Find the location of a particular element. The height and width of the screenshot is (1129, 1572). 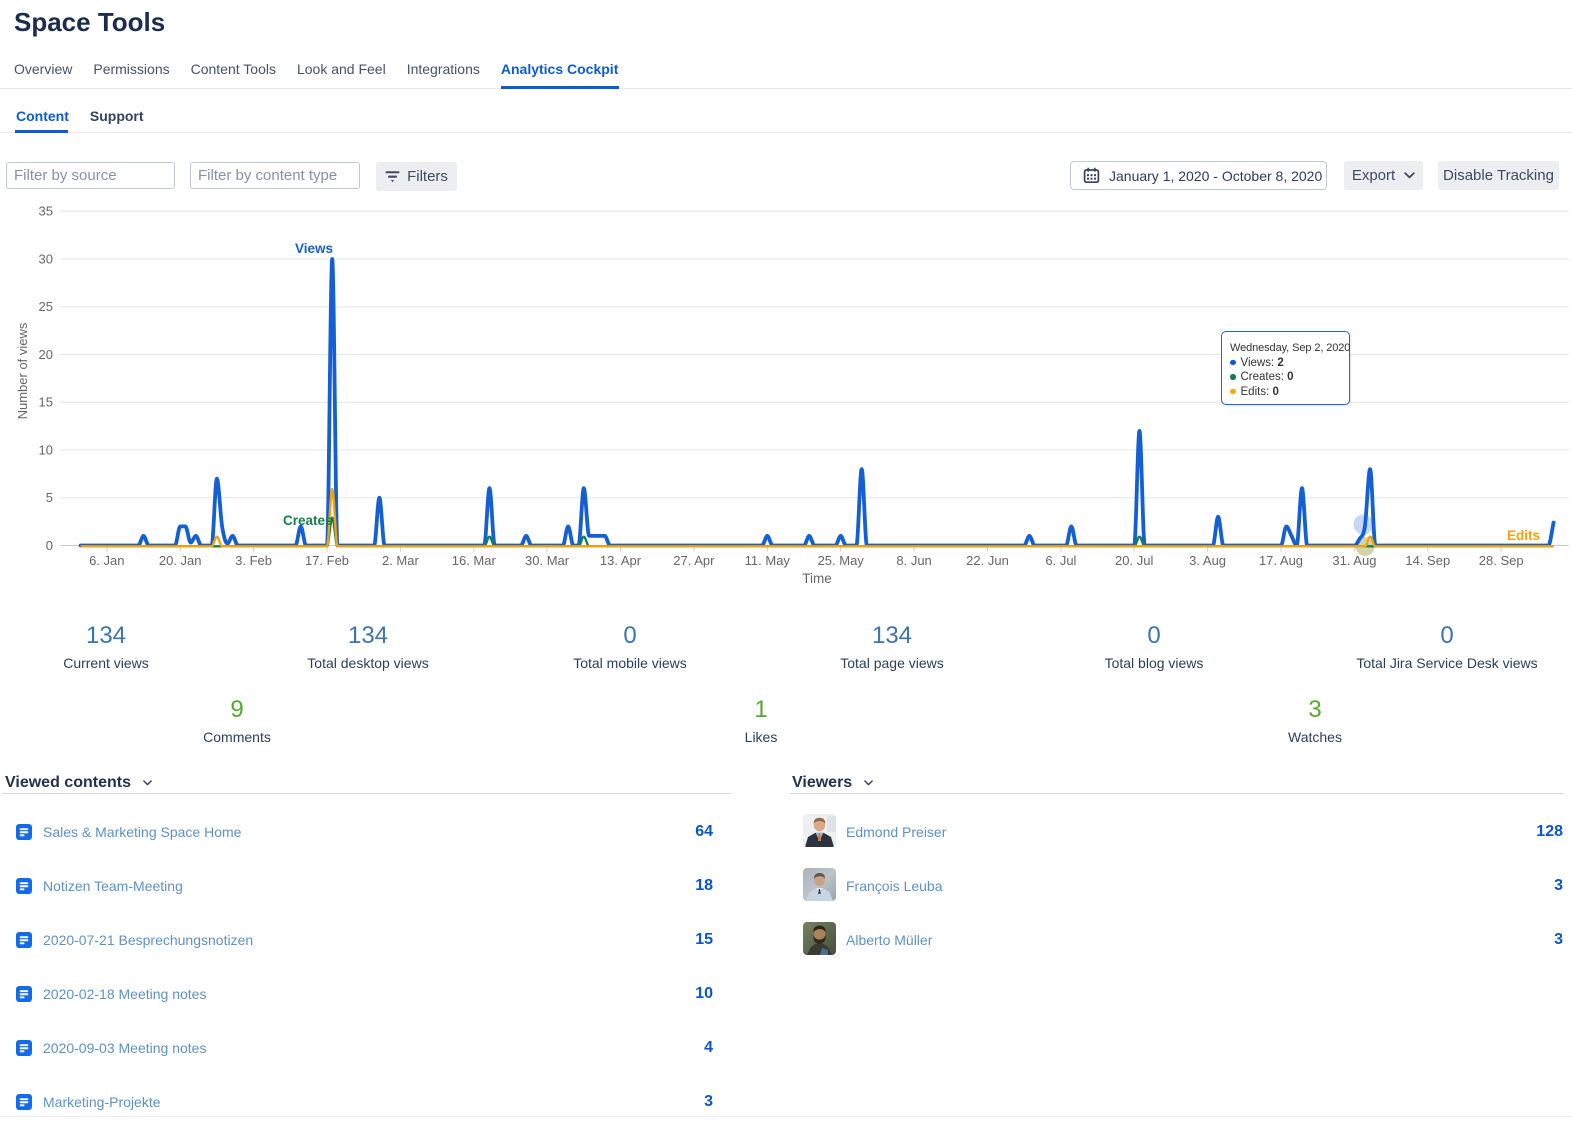

svg-text: 13. Apr is located at coordinates (621, 560).